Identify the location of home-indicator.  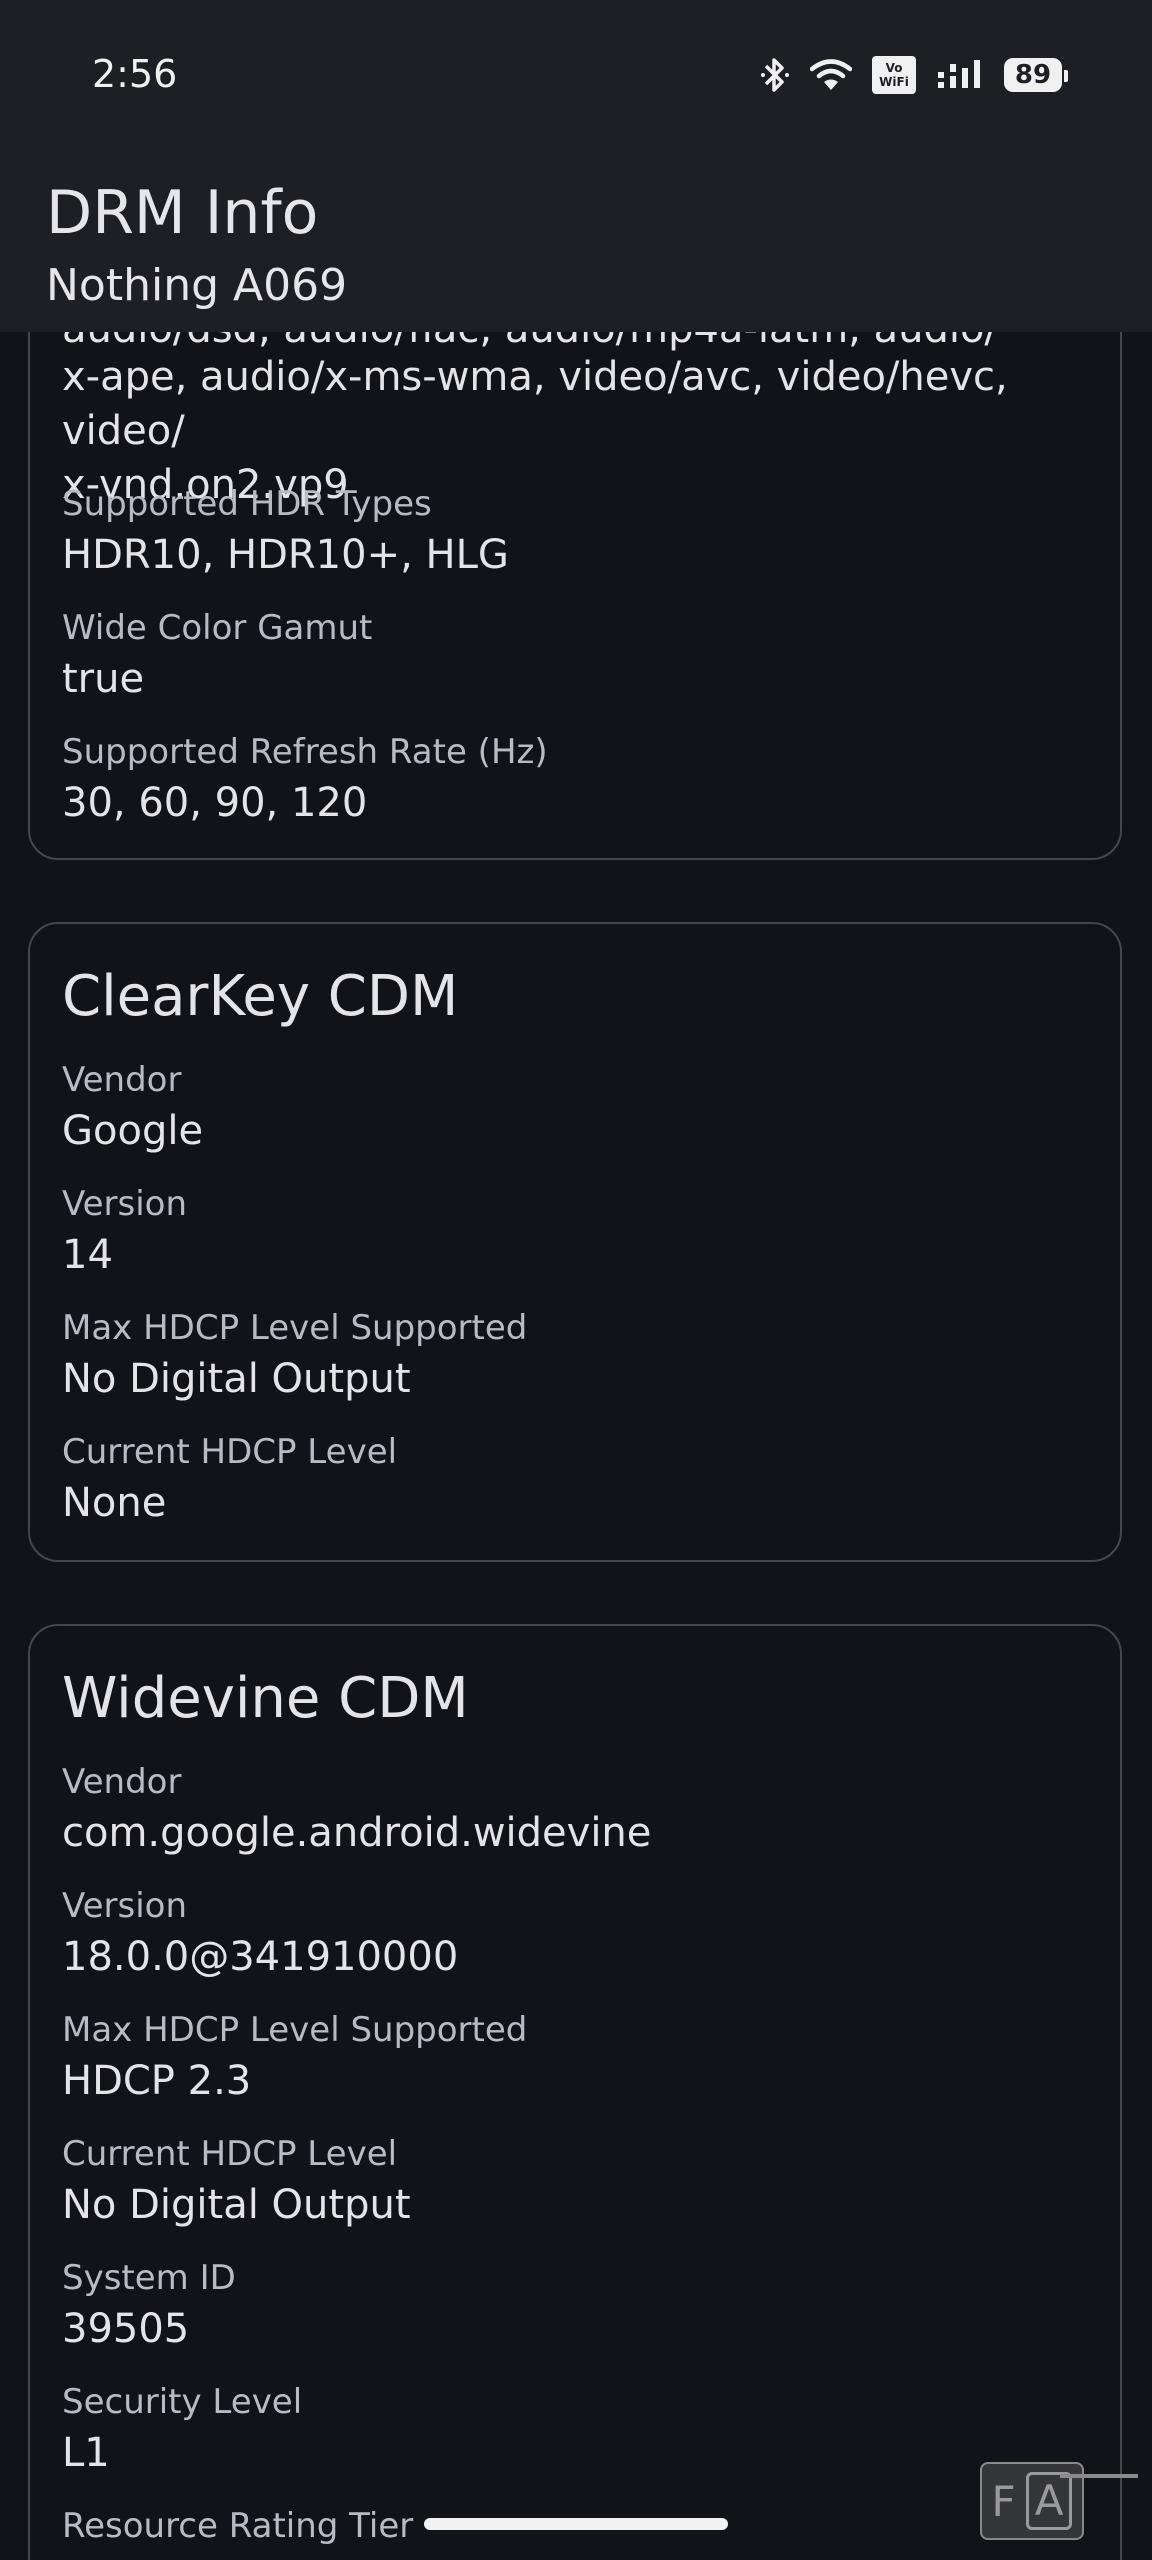
(576, 2524).